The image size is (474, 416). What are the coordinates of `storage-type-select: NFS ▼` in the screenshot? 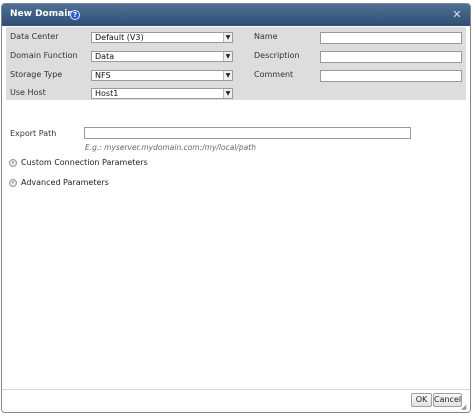 It's located at (162, 75).